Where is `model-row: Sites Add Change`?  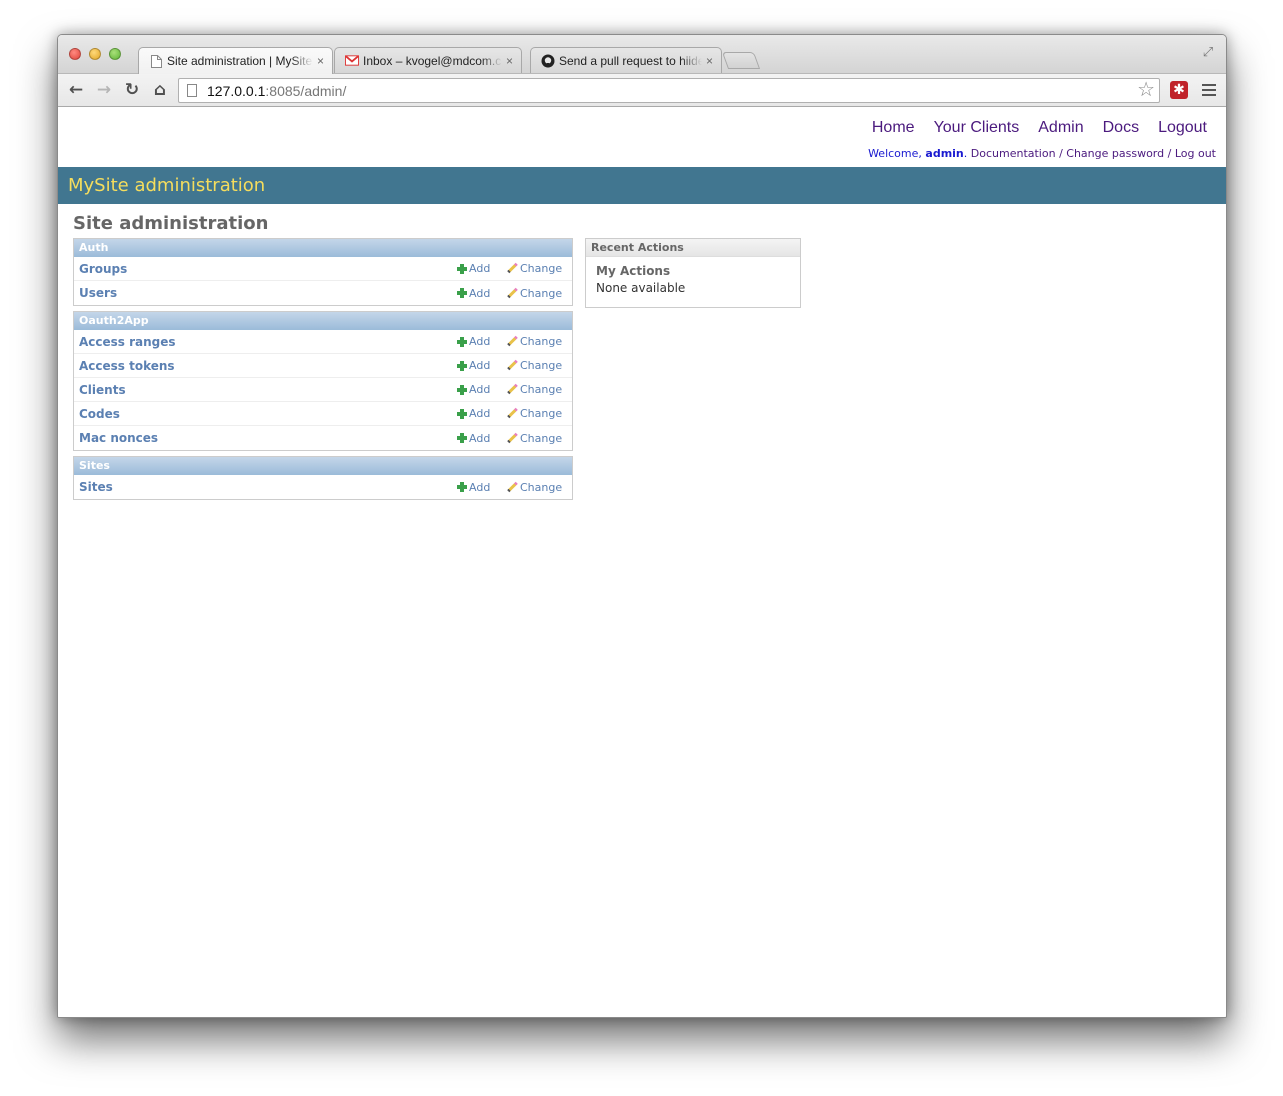 model-row: Sites Add Change is located at coordinates (323, 487).